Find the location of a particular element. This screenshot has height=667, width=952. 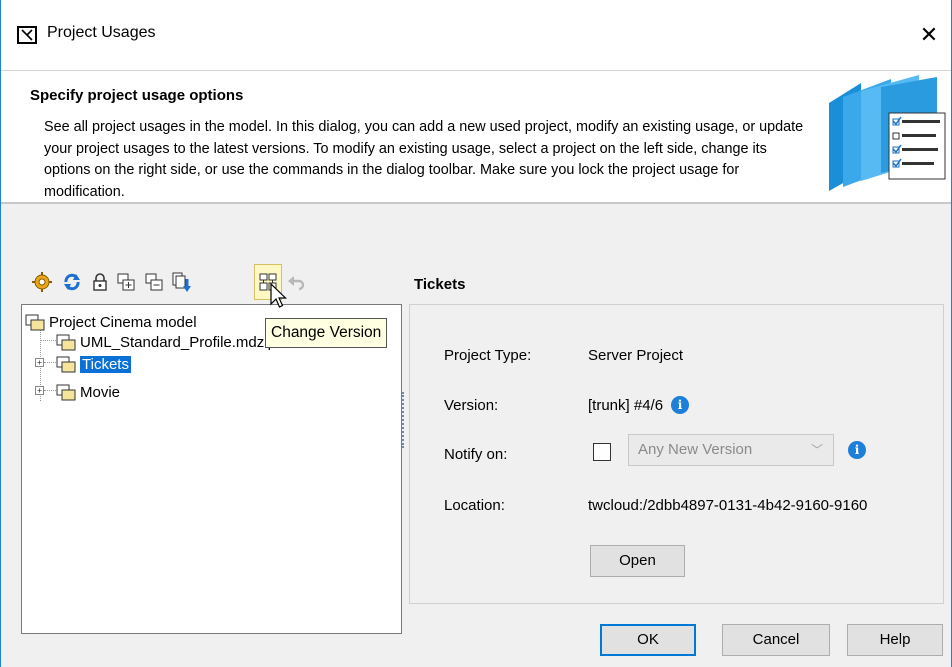

refresh-icon is located at coordinates (72, 282).